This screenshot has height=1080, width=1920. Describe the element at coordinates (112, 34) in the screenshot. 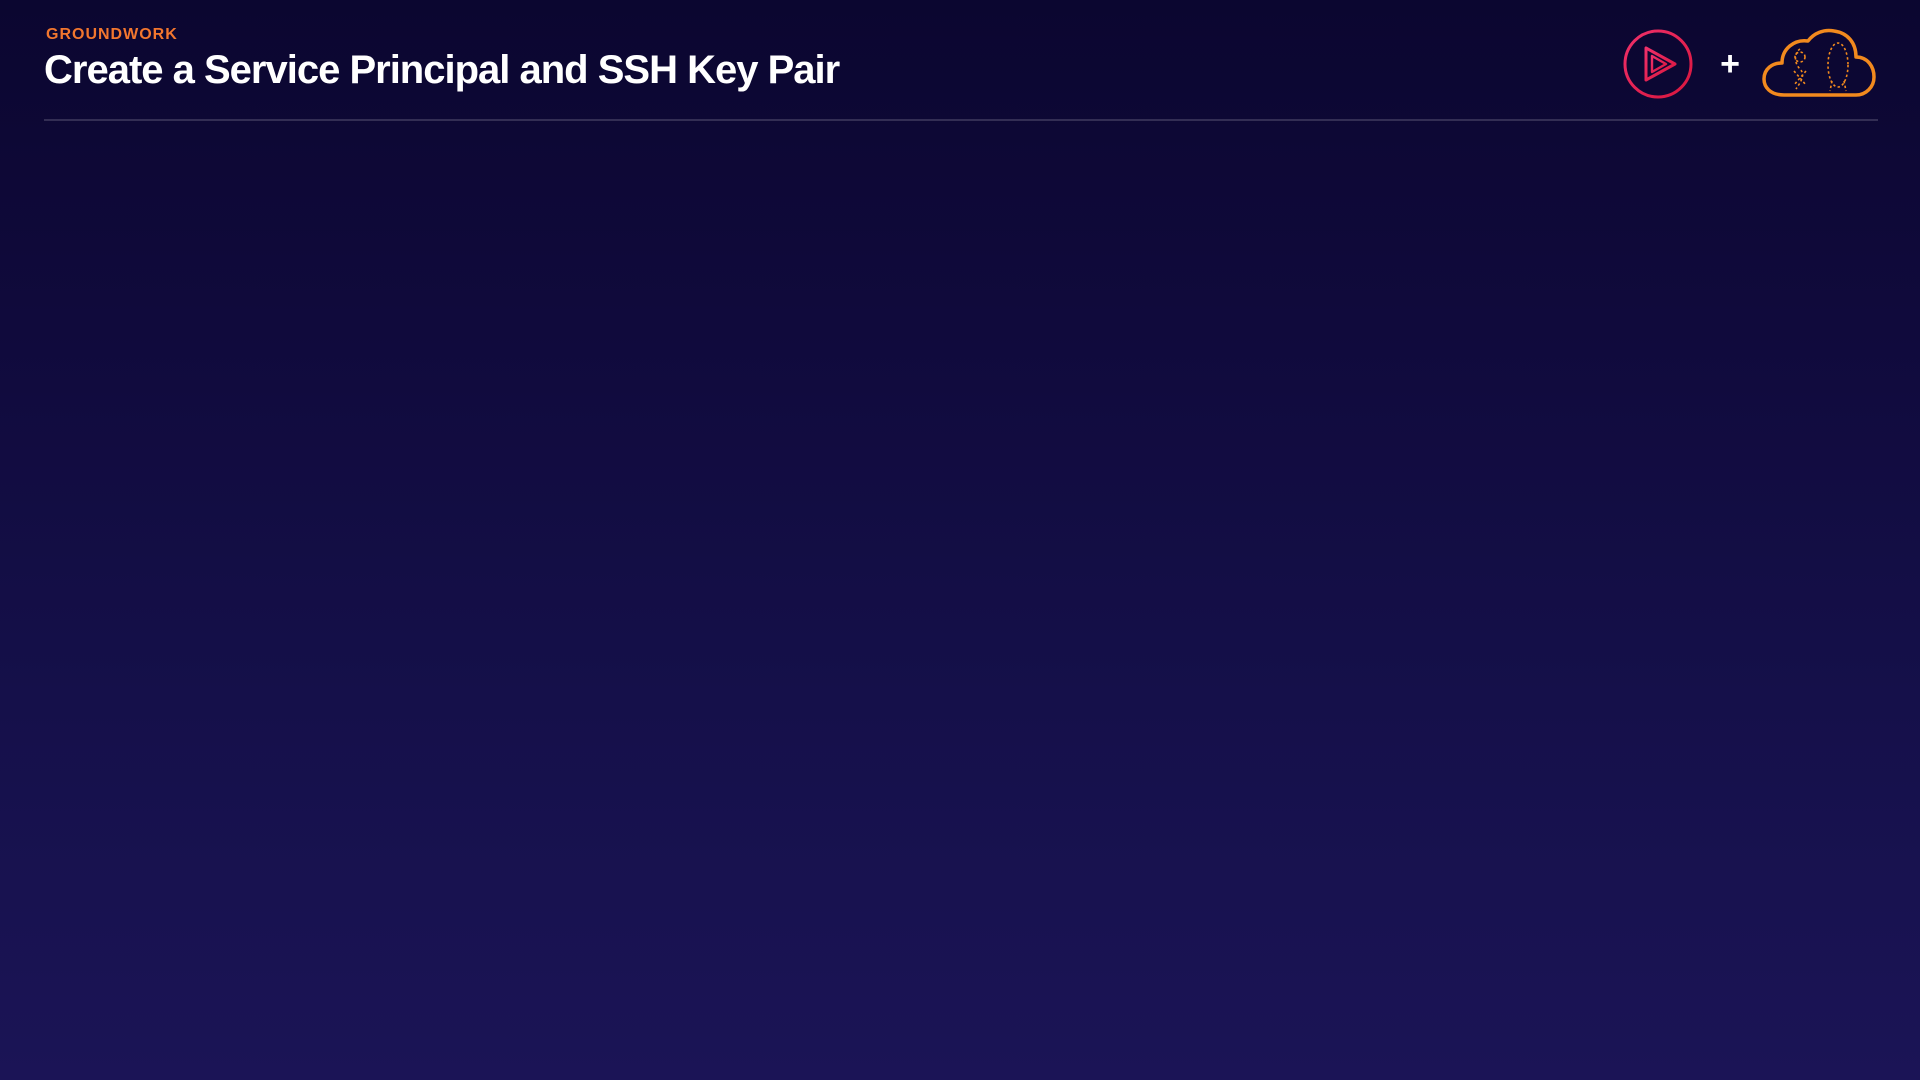

I see `section-eyebrow: GROUNDWORK` at that location.